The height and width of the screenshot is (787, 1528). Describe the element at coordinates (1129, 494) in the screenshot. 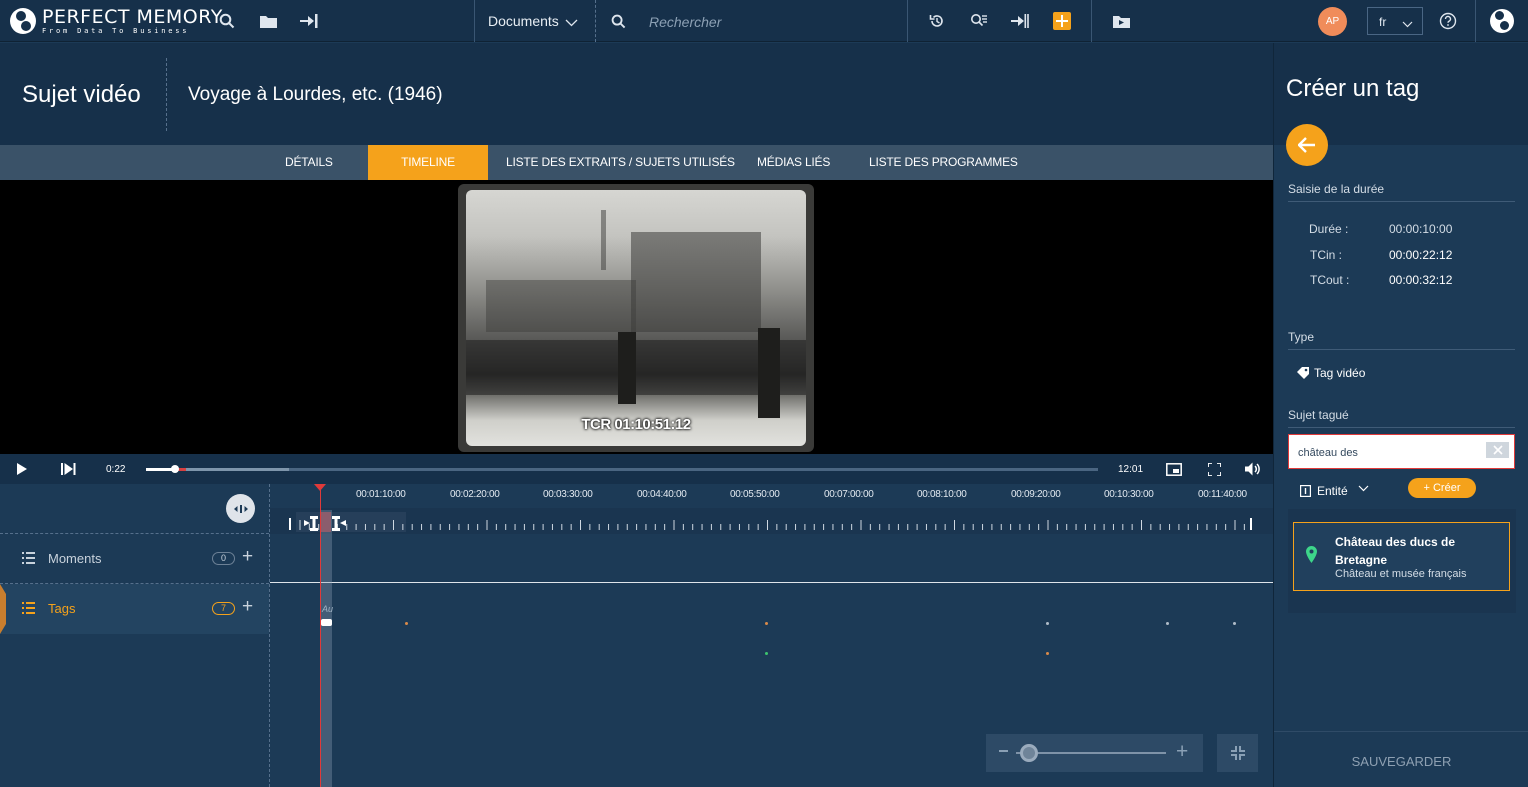

I see `ruler-label: 00:10:30:00` at that location.